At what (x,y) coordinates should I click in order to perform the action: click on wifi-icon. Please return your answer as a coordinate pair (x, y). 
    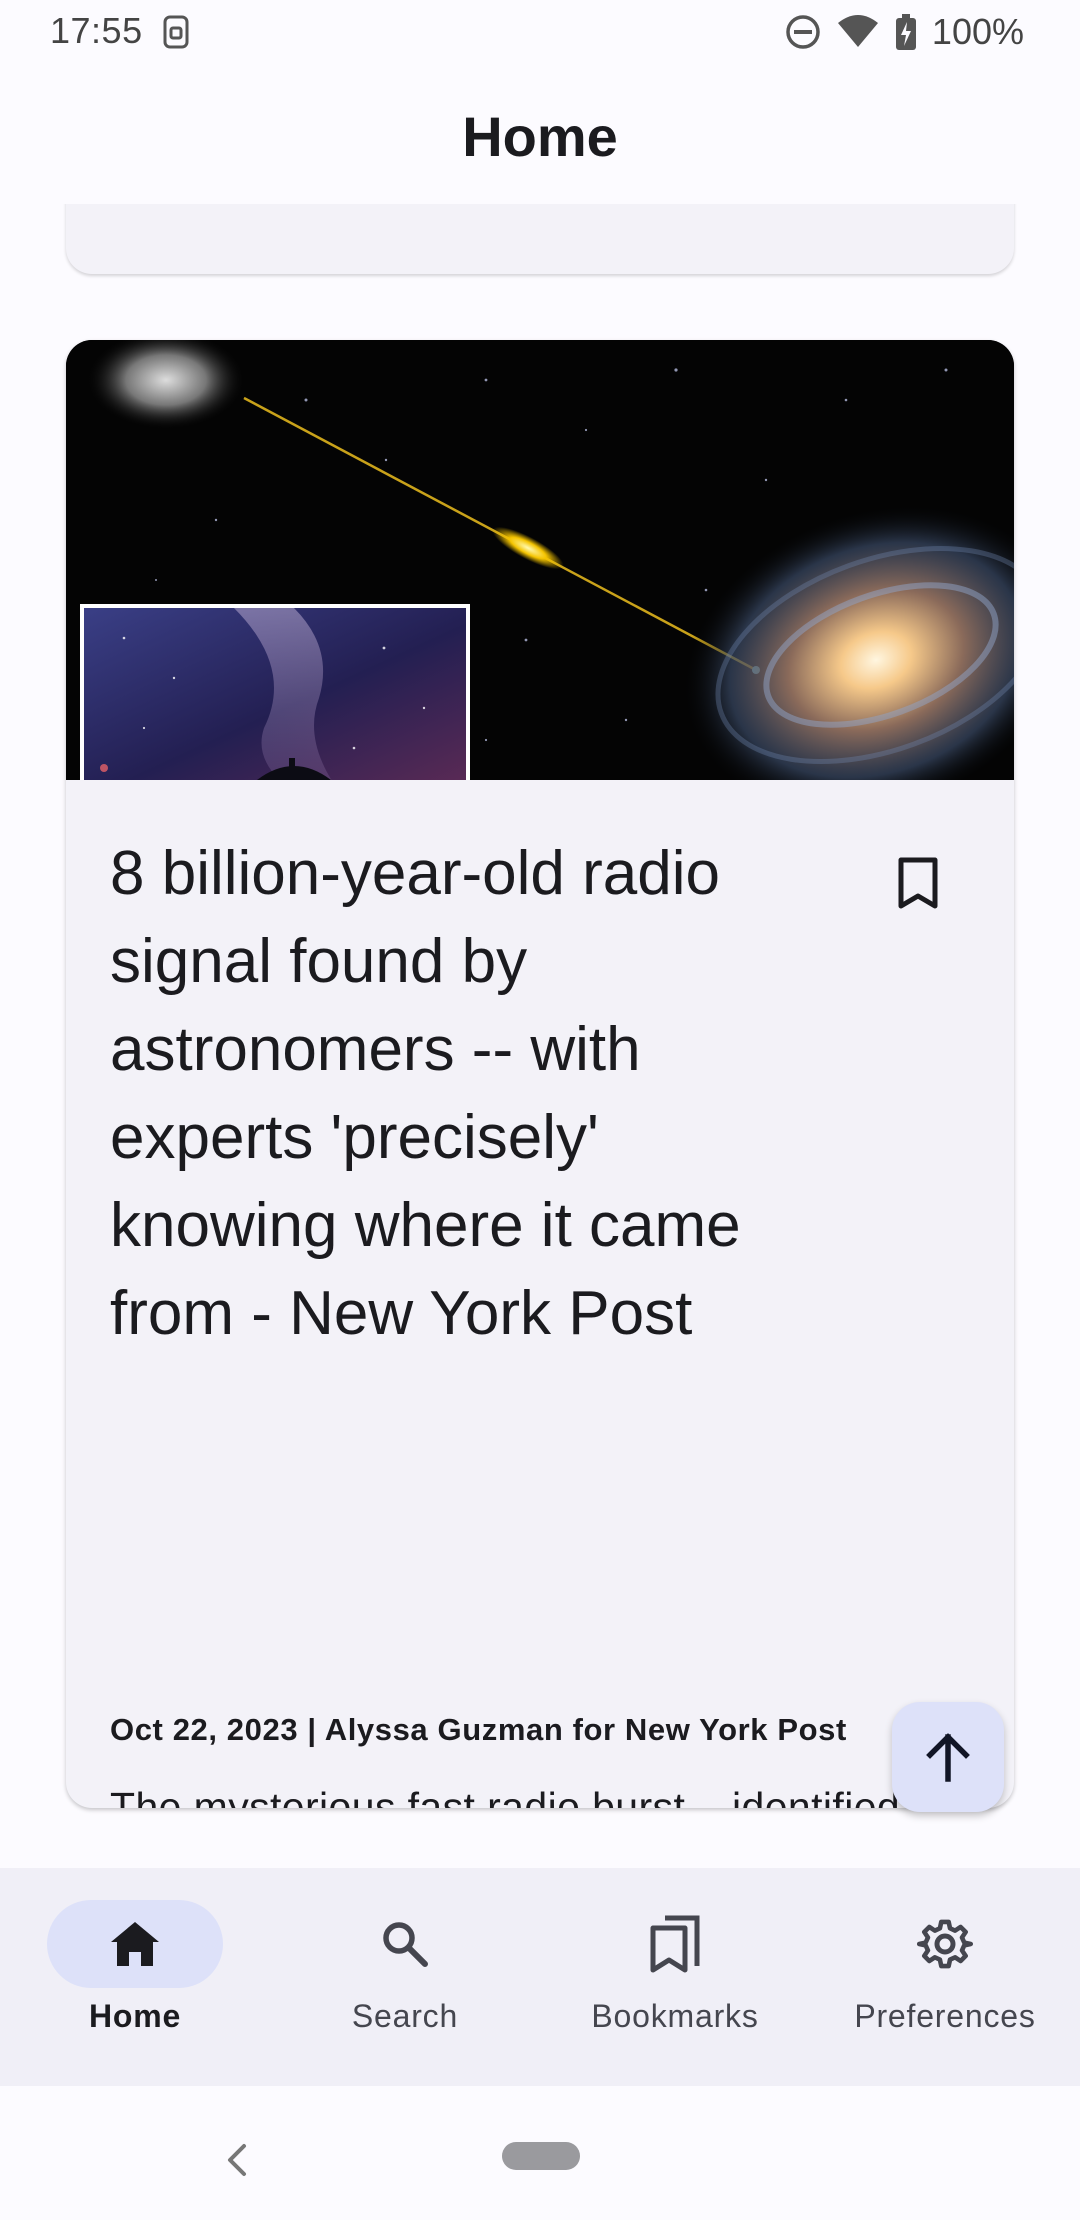
    Looking at the image, I should click on (857, 31).